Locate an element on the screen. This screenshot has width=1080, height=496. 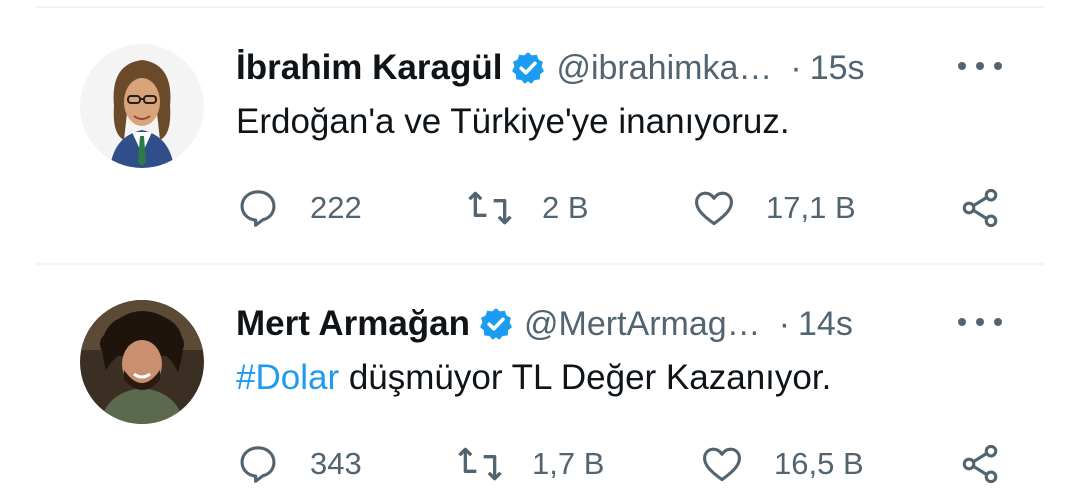
like-button: 17,1 B is located at coordinates (774, 208).